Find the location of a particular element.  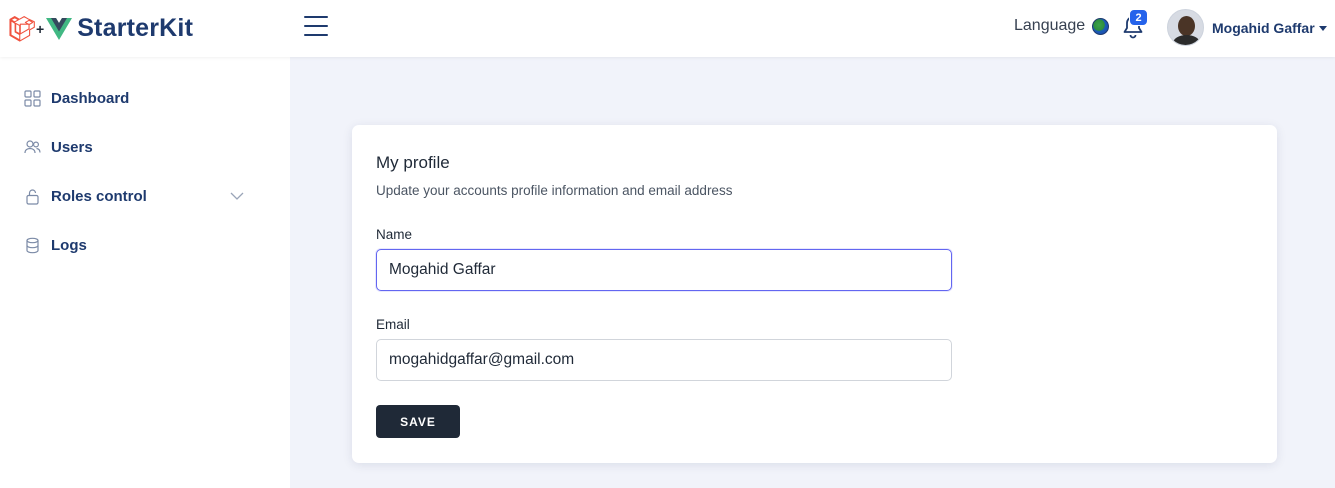

avatar is located at coordinates (1185, 27).